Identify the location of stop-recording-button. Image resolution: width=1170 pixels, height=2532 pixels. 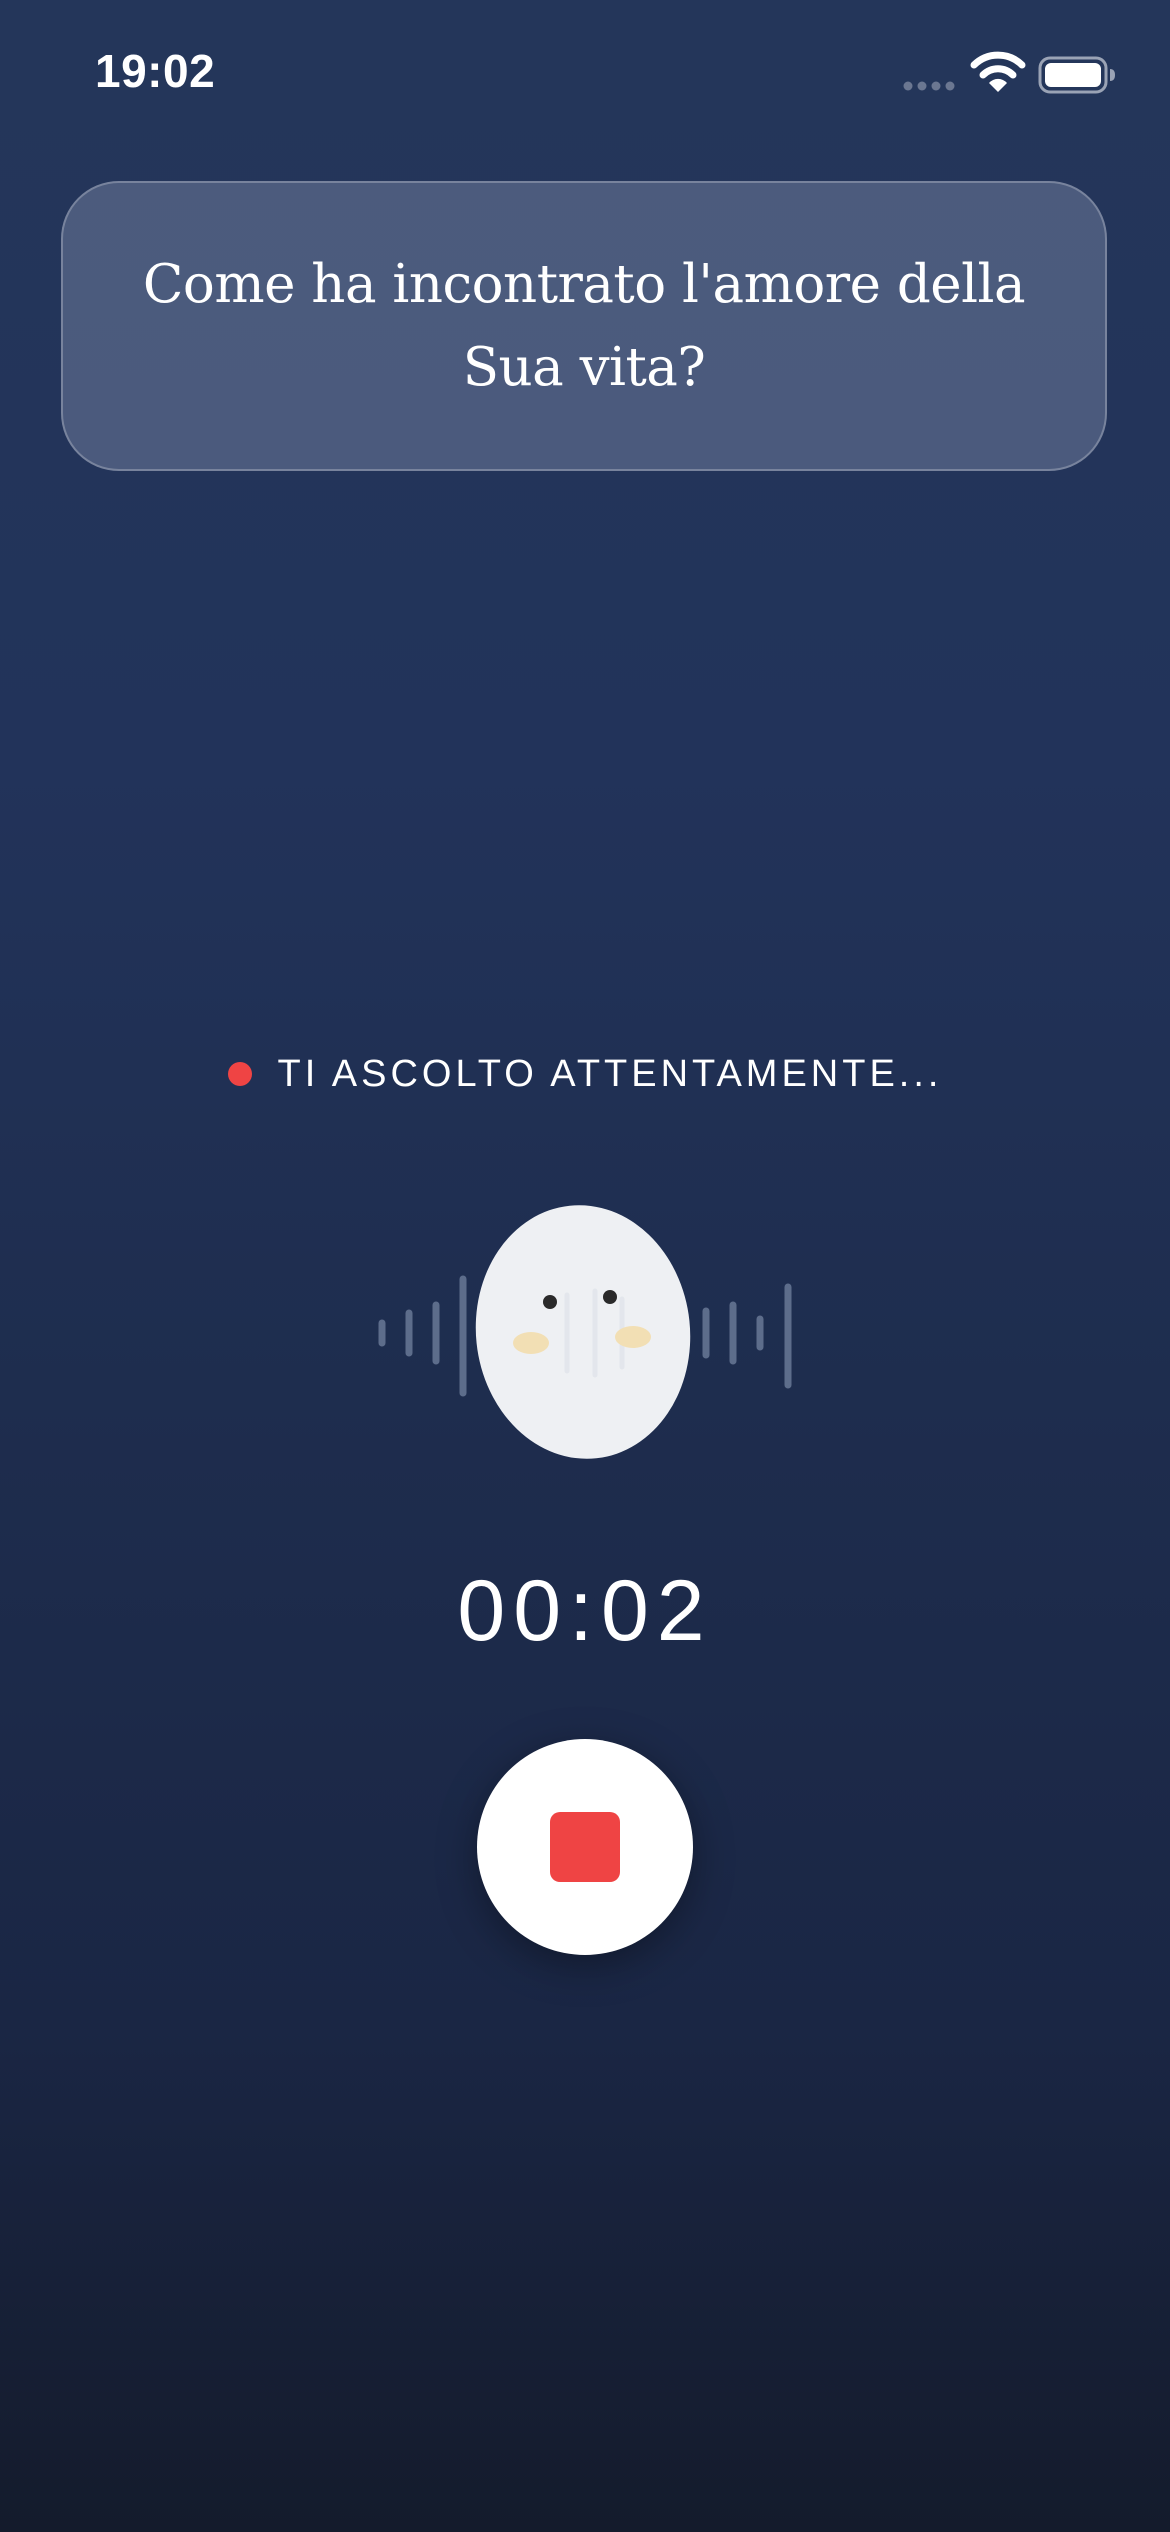
(585, 1847).